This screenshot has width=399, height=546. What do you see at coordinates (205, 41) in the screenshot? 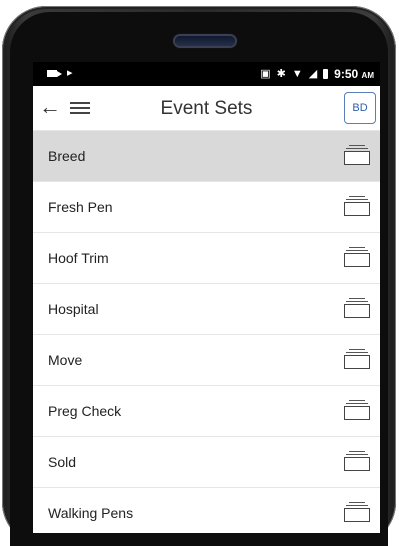
I see `earpiece-speaker` at bounding box center [205, 41].